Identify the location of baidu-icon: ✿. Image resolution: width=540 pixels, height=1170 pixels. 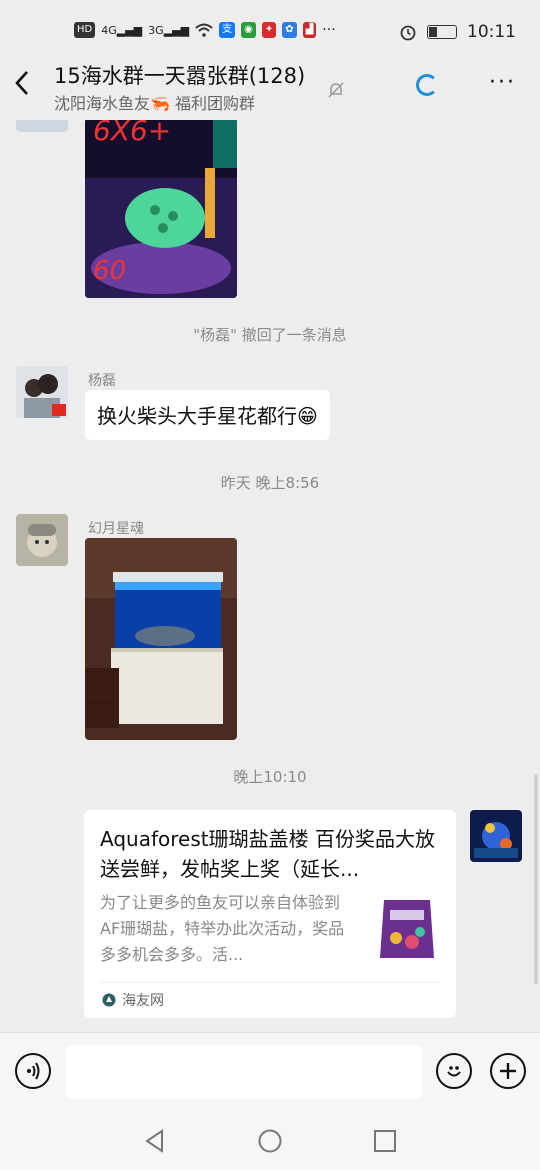
(289, 30).